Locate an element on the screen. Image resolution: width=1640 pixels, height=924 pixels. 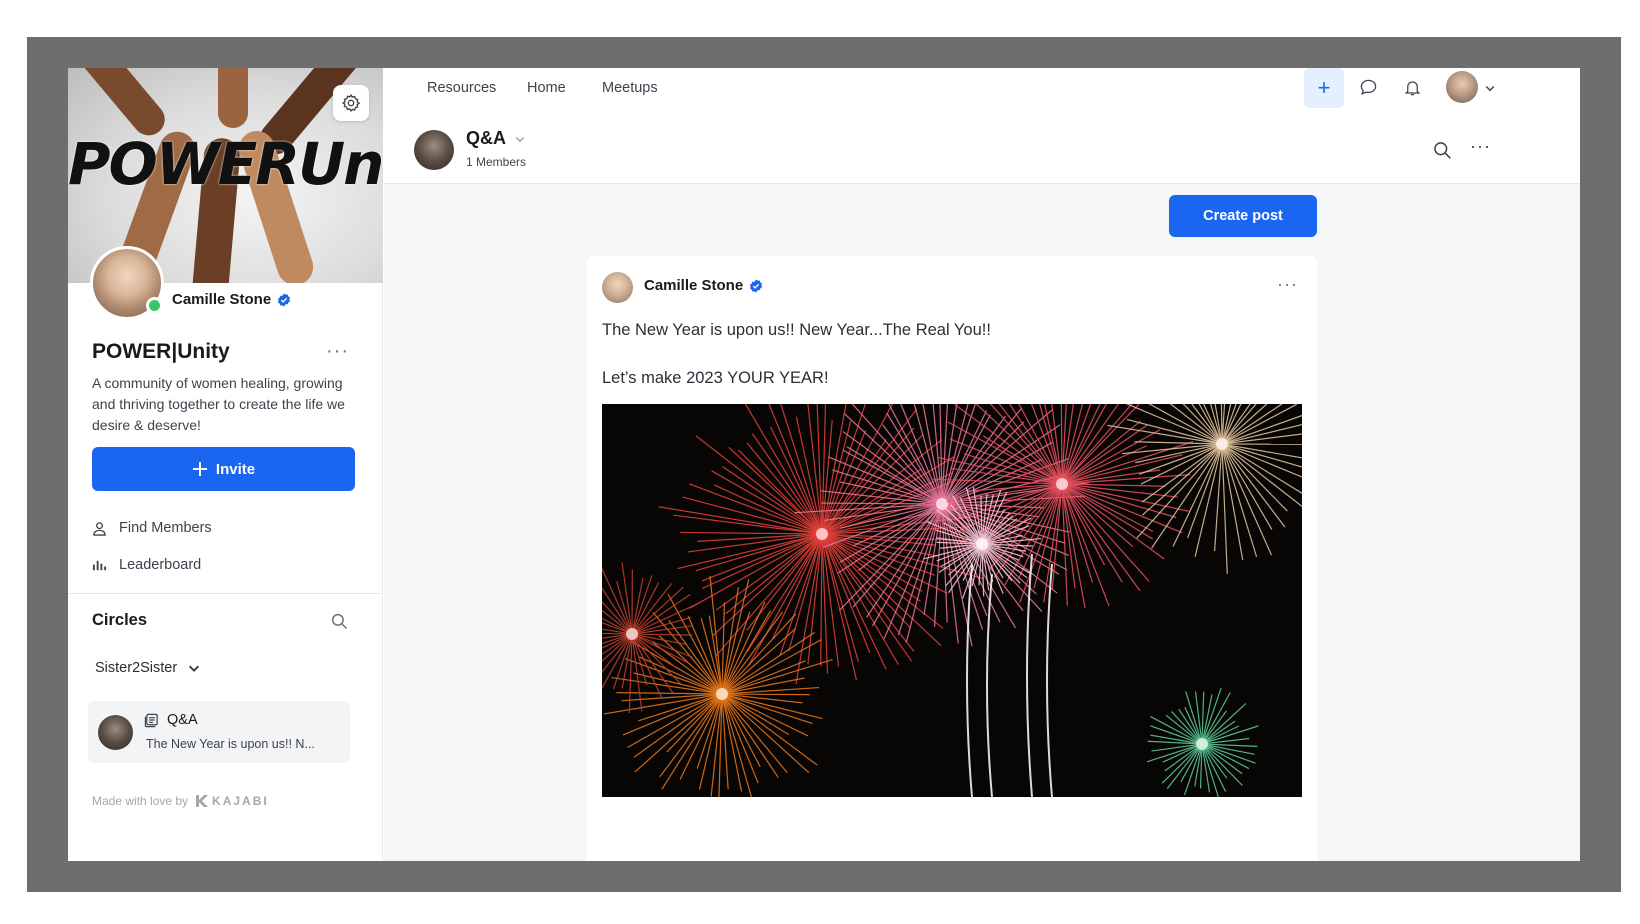
space-member-count: 1 Members is located at coordinates (496, 162).